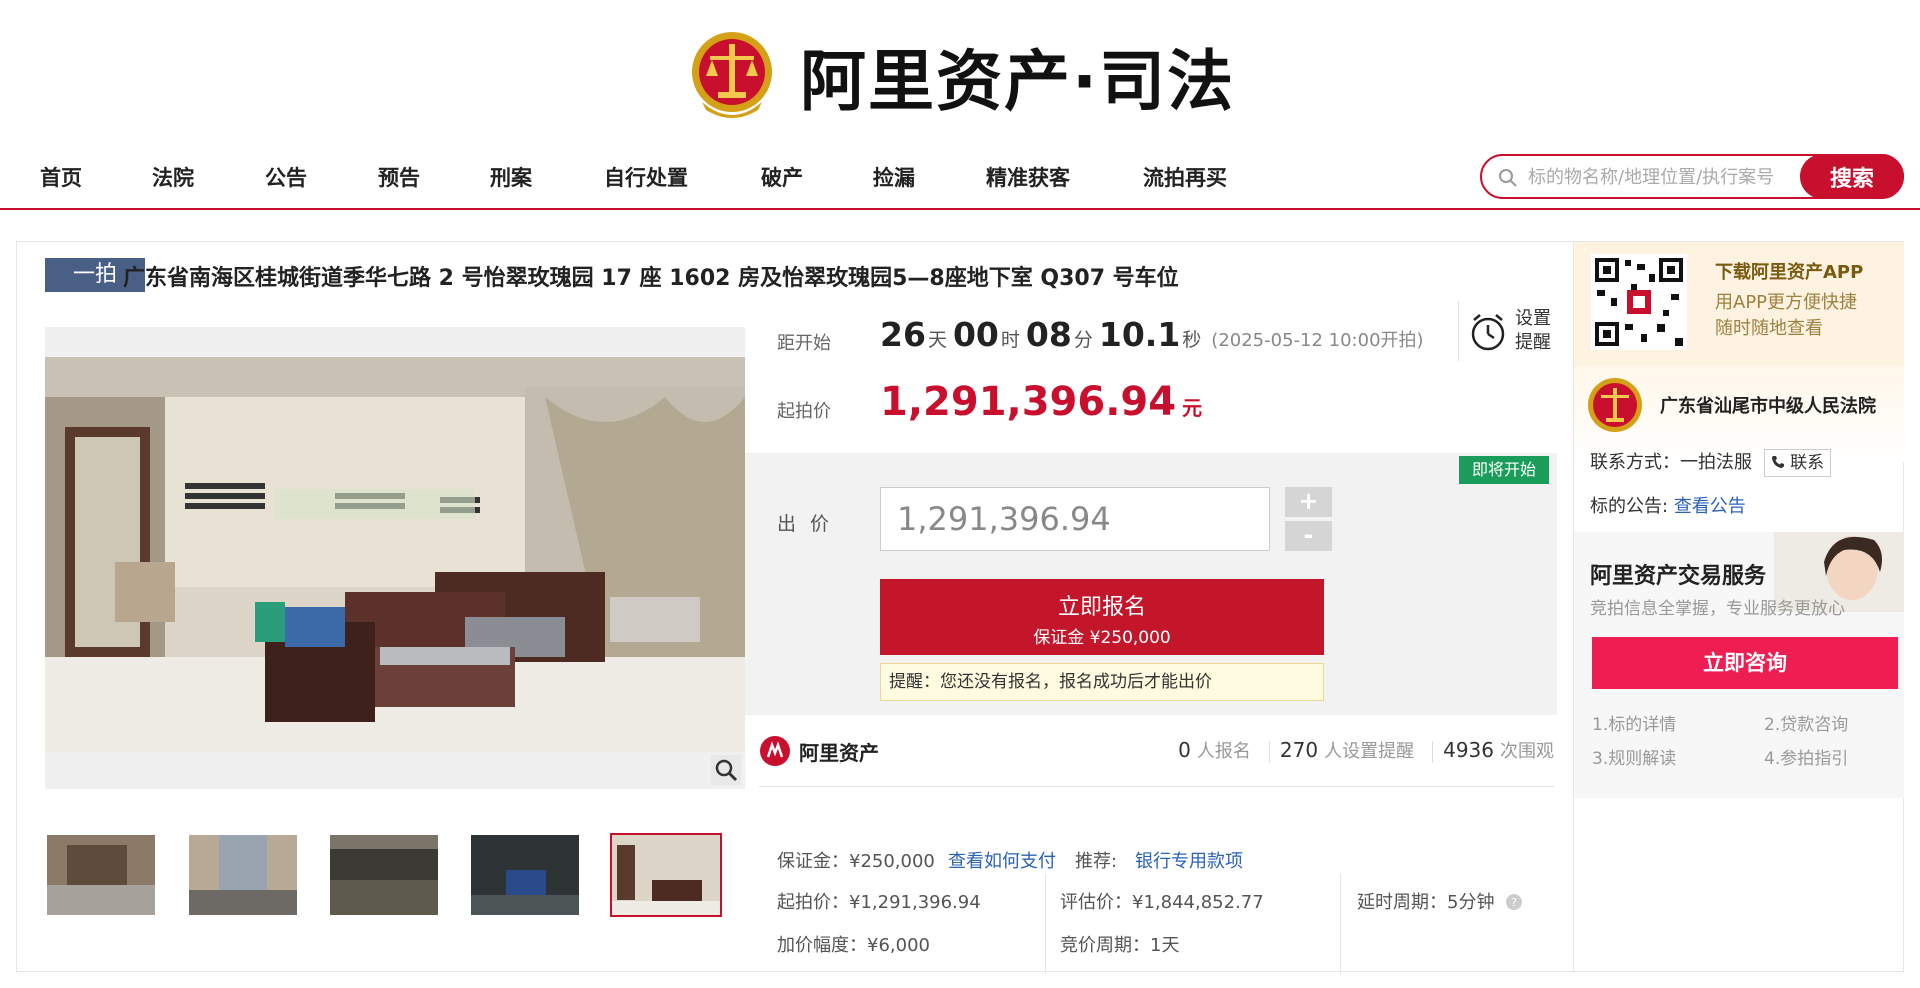  What do you see at coordinates (1308, 536) in the screenshot?
I see `decrease-price-button: -` at bounding box center [1308, 536].